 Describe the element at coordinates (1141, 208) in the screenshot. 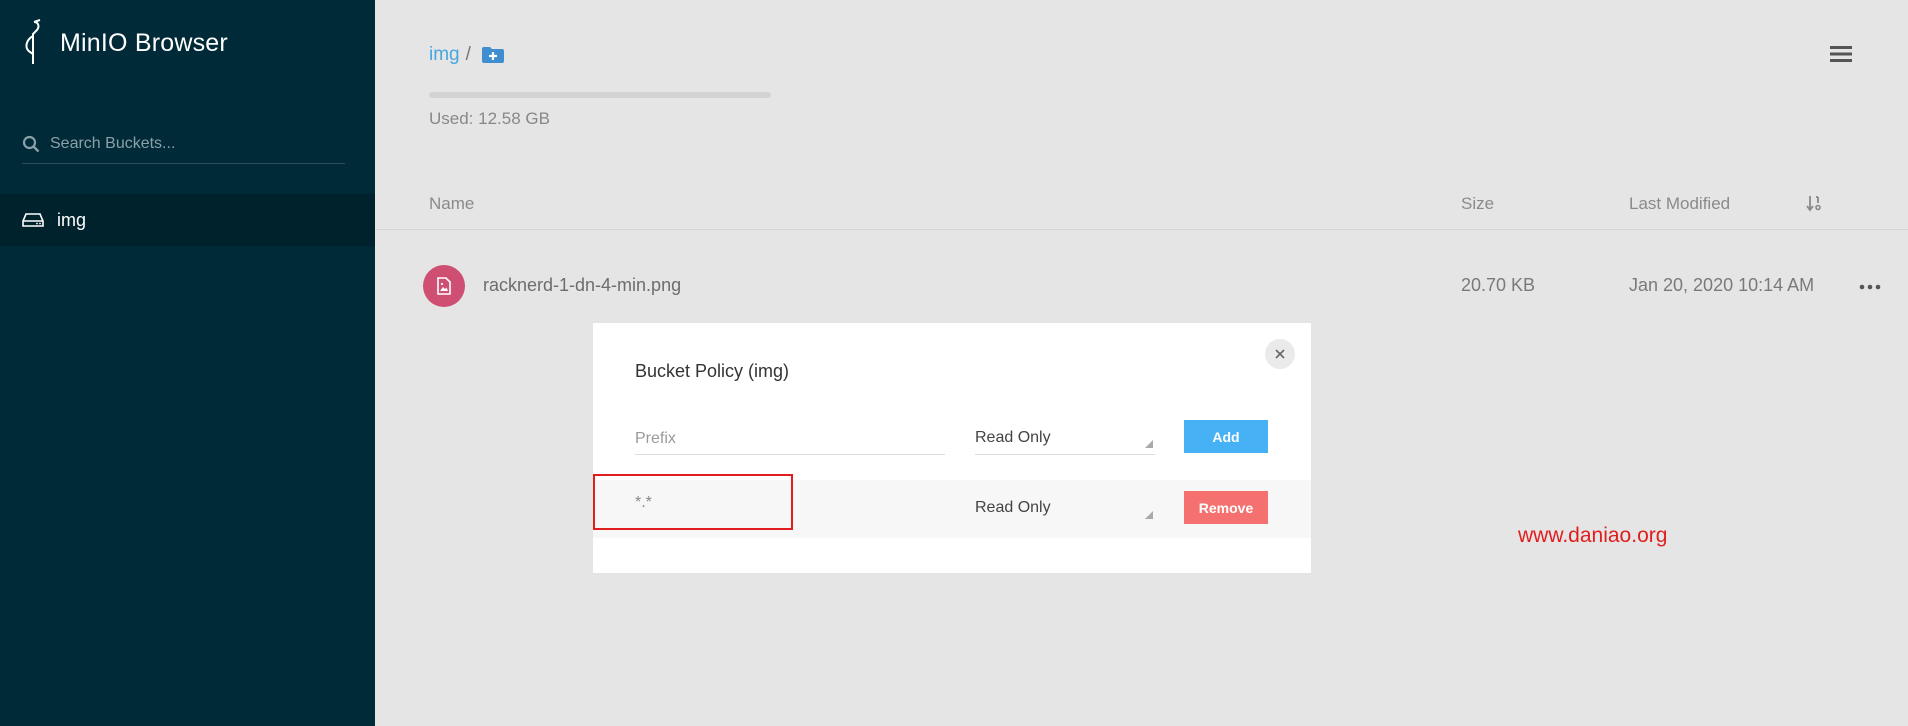

I see `table-header: Name Size Last Modified` at that location.